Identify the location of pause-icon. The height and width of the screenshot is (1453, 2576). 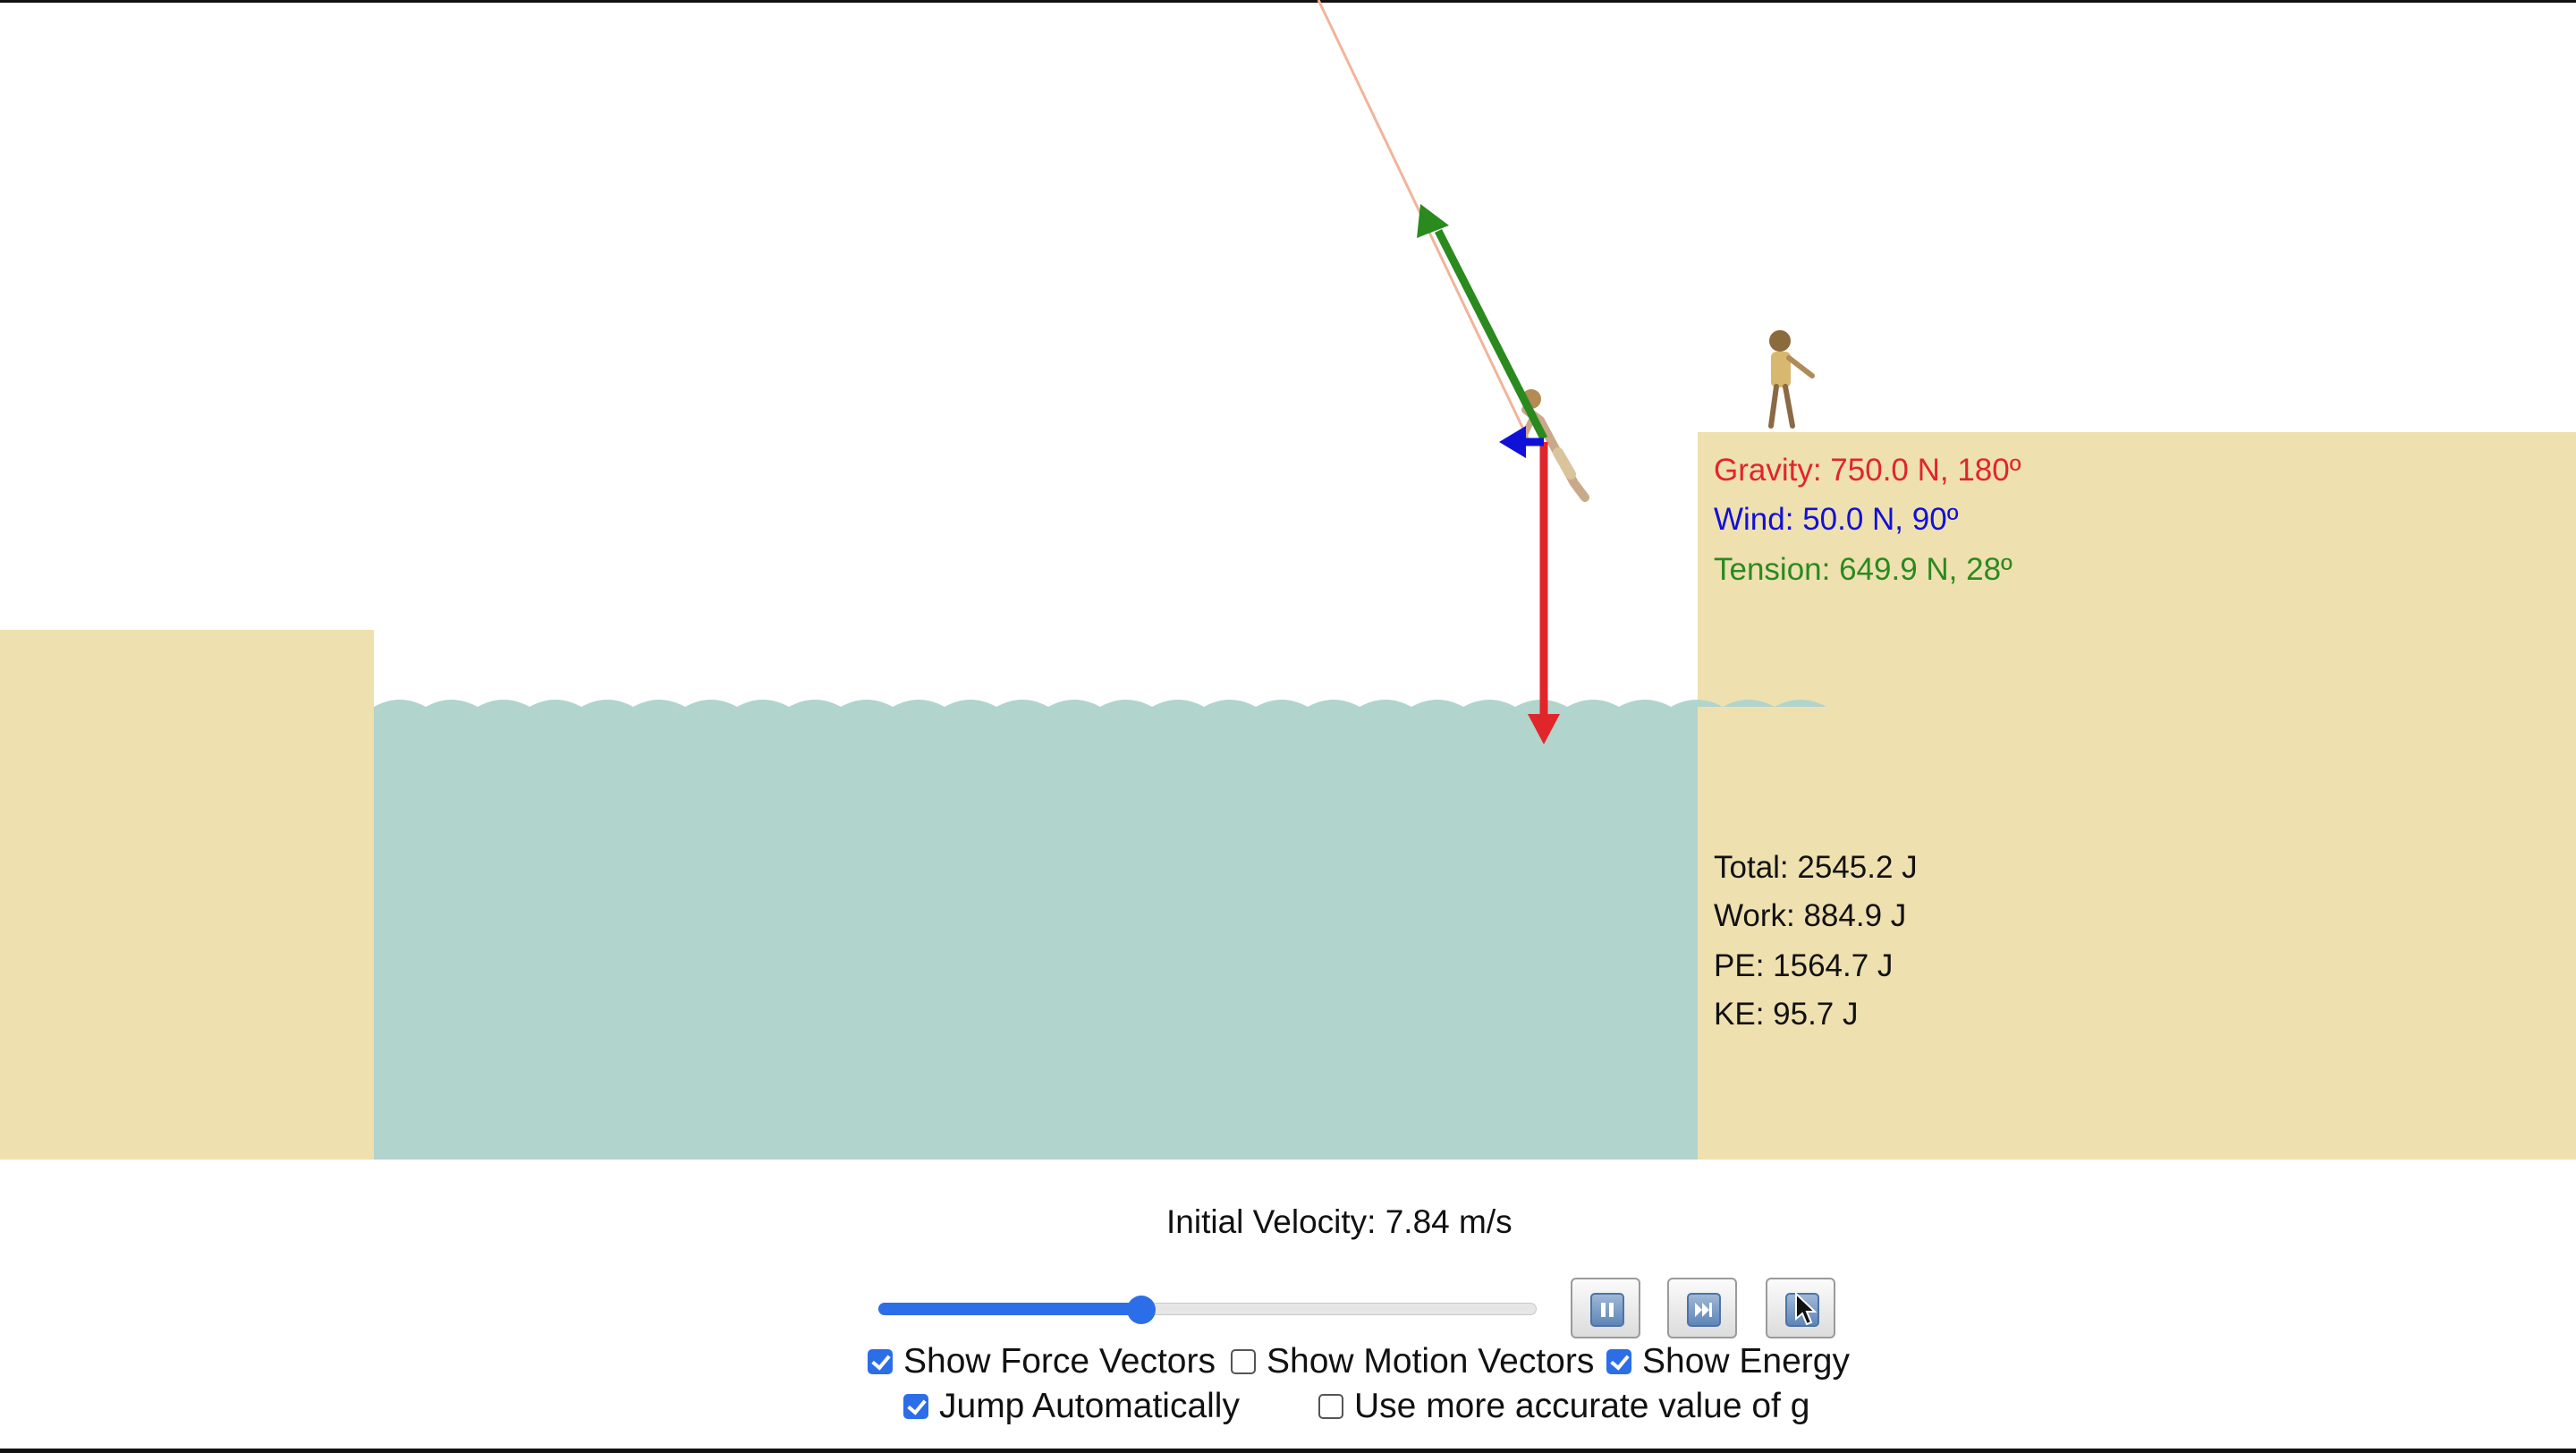
(1607, 1310).